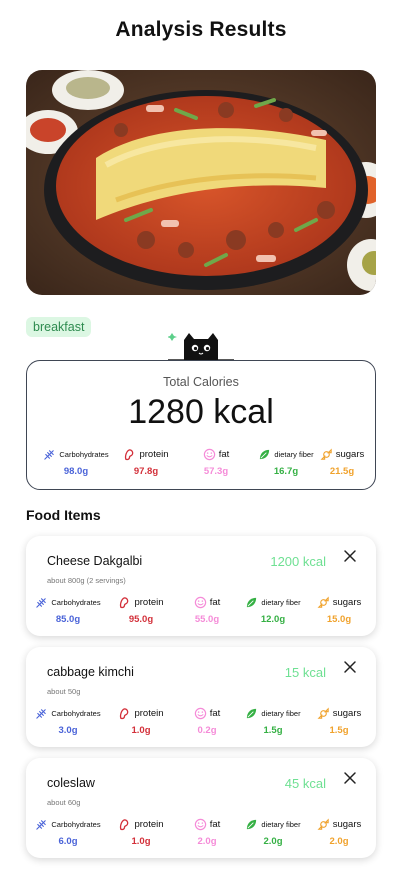  What do you see at coordinates (71, 783) in the screenshot?
I see `food-item-name: coleslaw` at bounding box center [71, 783].